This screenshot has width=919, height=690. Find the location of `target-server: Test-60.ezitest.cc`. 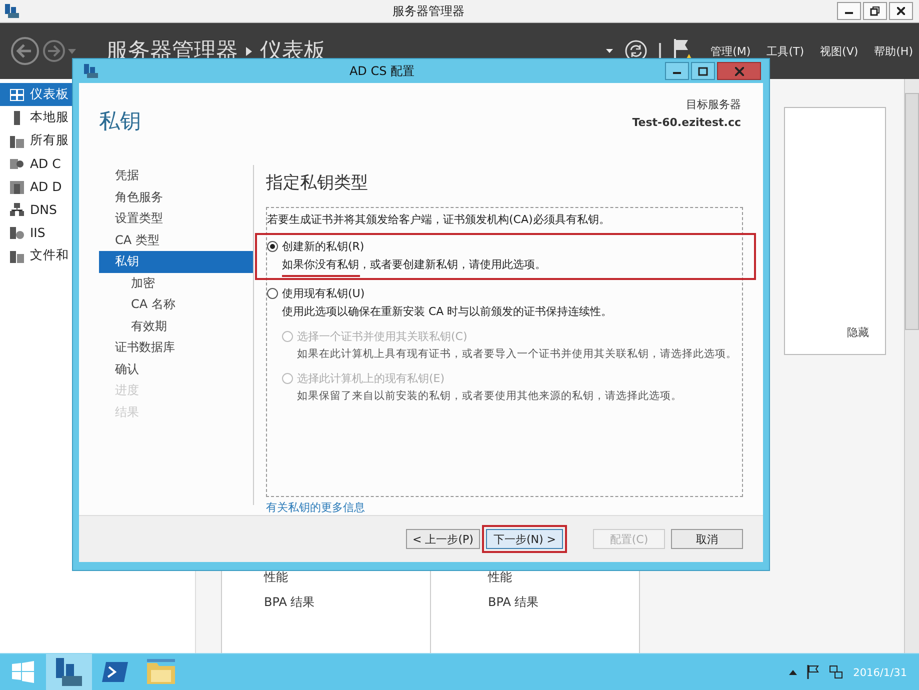

target-server: Test-60.ezitest.cc is located at coordinates (686, 122).